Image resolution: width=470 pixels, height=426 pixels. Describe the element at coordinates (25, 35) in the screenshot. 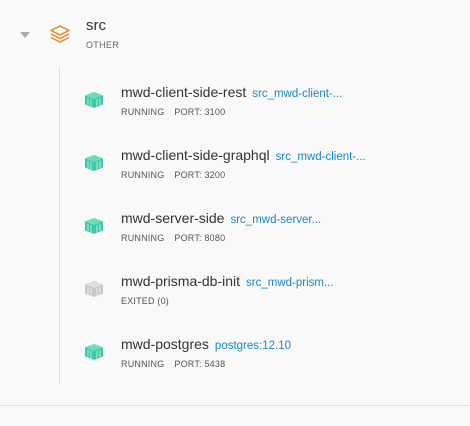

I see `collapse-caret-icon` at that location.